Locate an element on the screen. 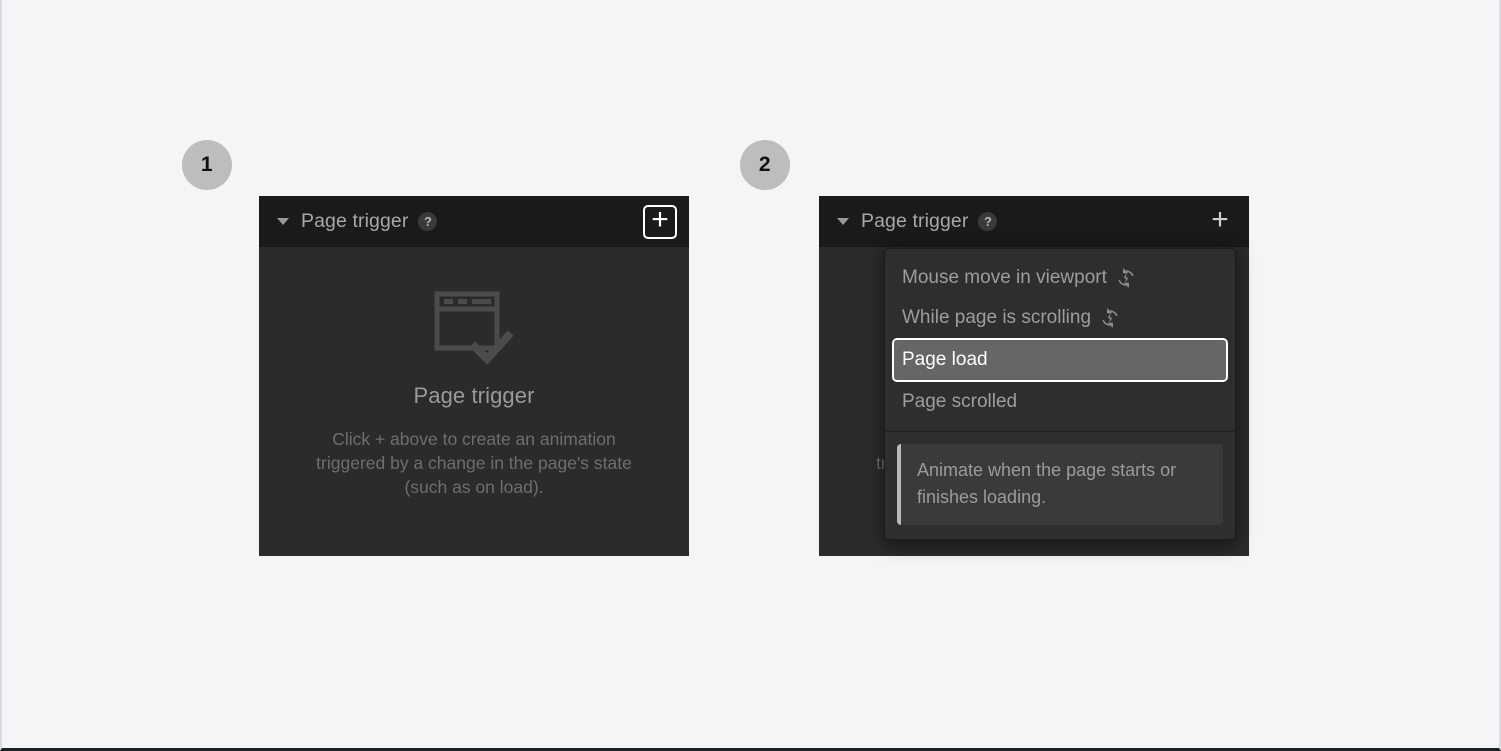  step-badge-2-number: 2 is located at coordinates (765, 164).